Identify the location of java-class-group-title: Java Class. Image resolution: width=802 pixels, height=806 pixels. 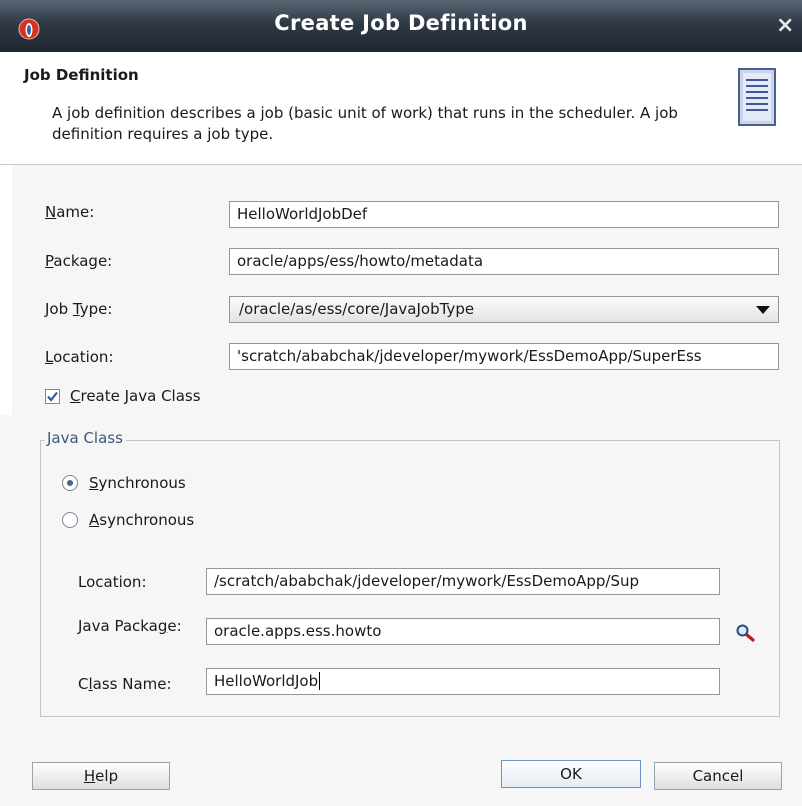
(85, 438).